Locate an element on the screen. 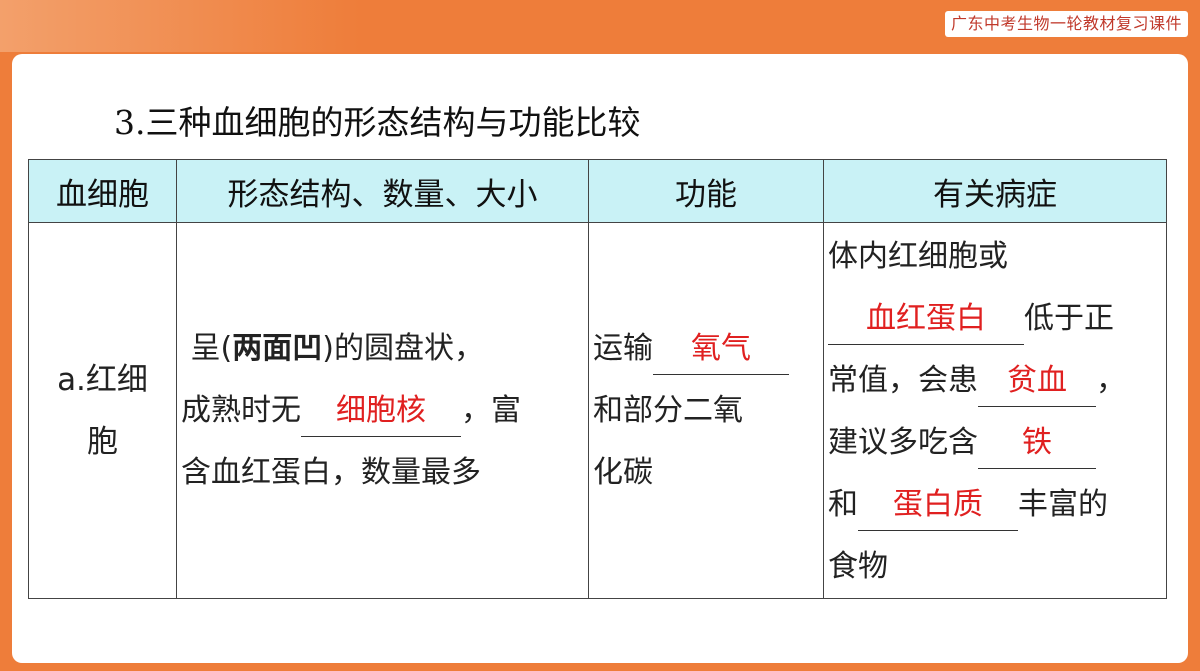 This screenshot has width=1200, height=671. function-line-1: 运输 氧气 is located at coordinates (706, 349).